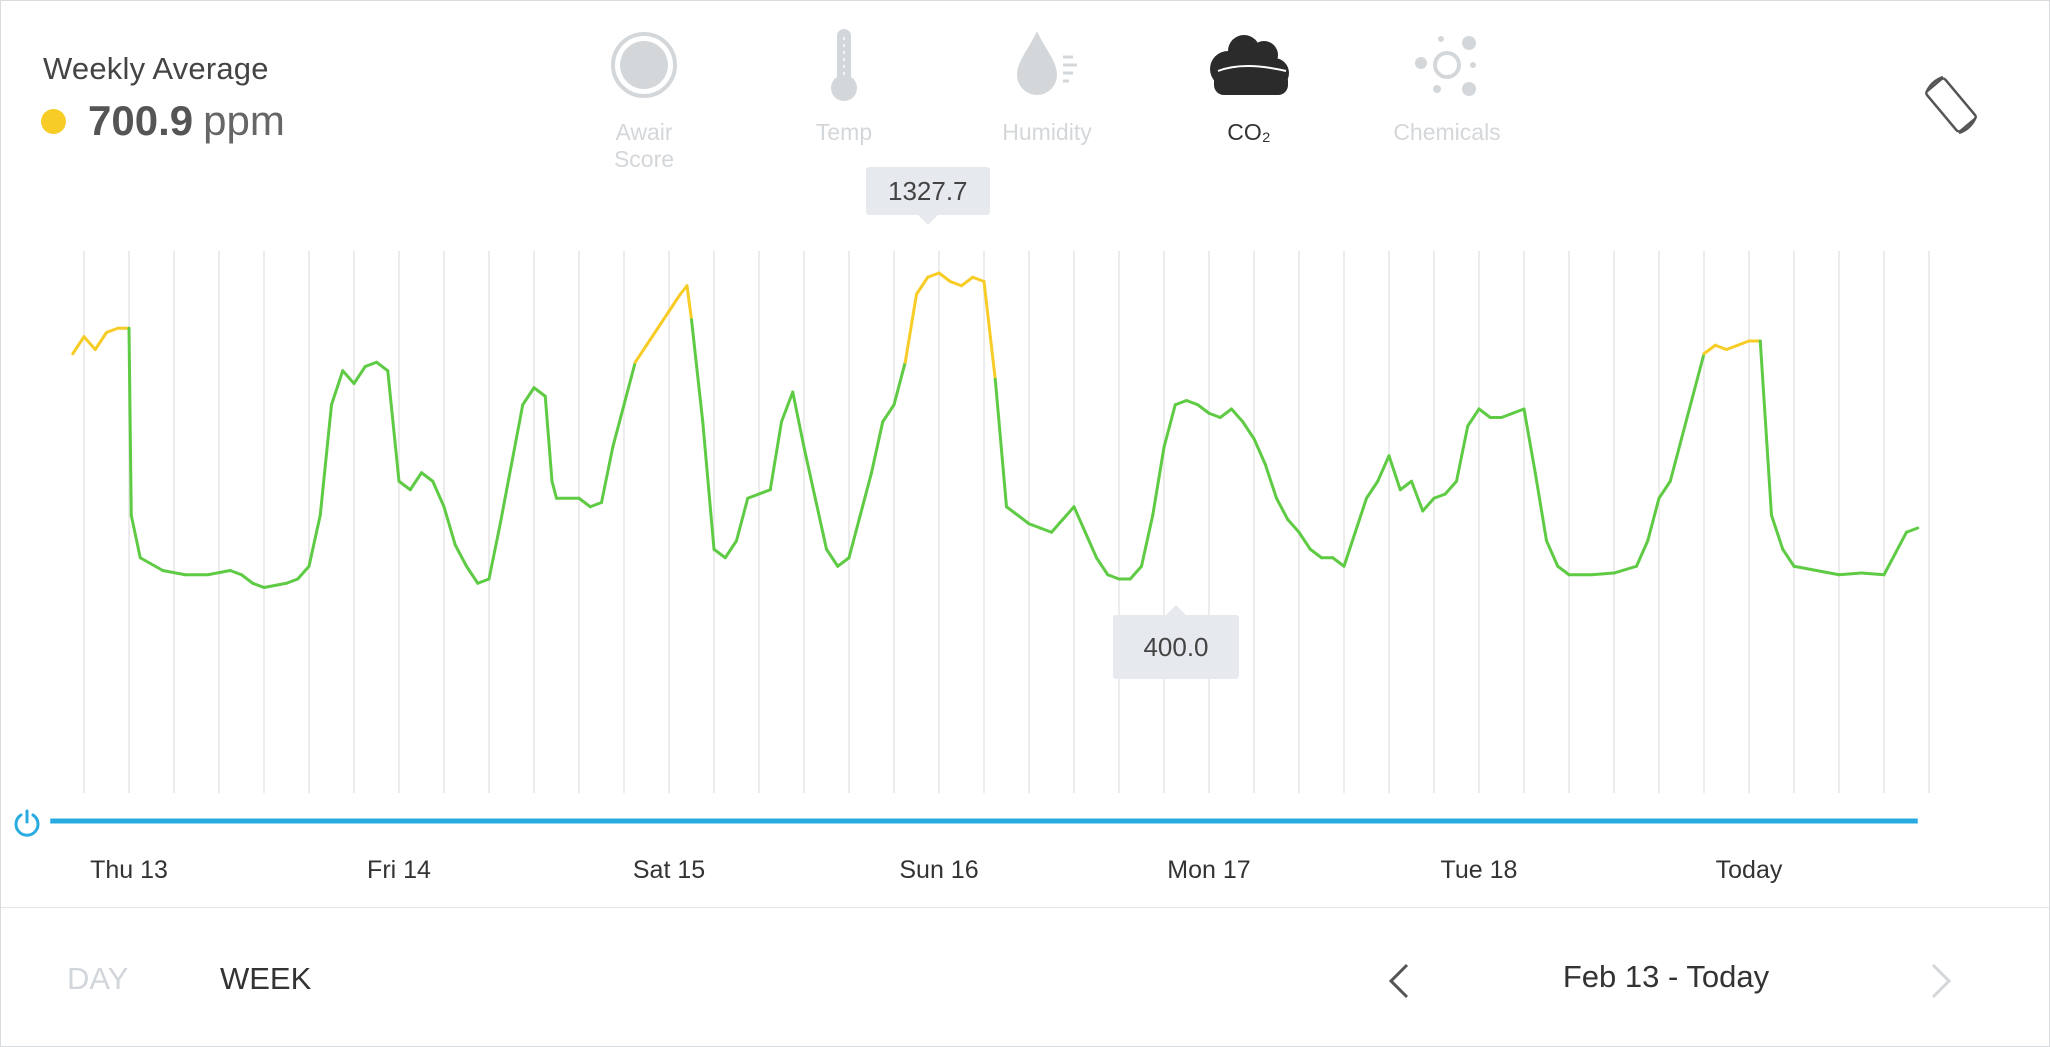  Describe the element at coordinates (265, 979) in the screenshot. I see `tab-week: WEEK` at that location.